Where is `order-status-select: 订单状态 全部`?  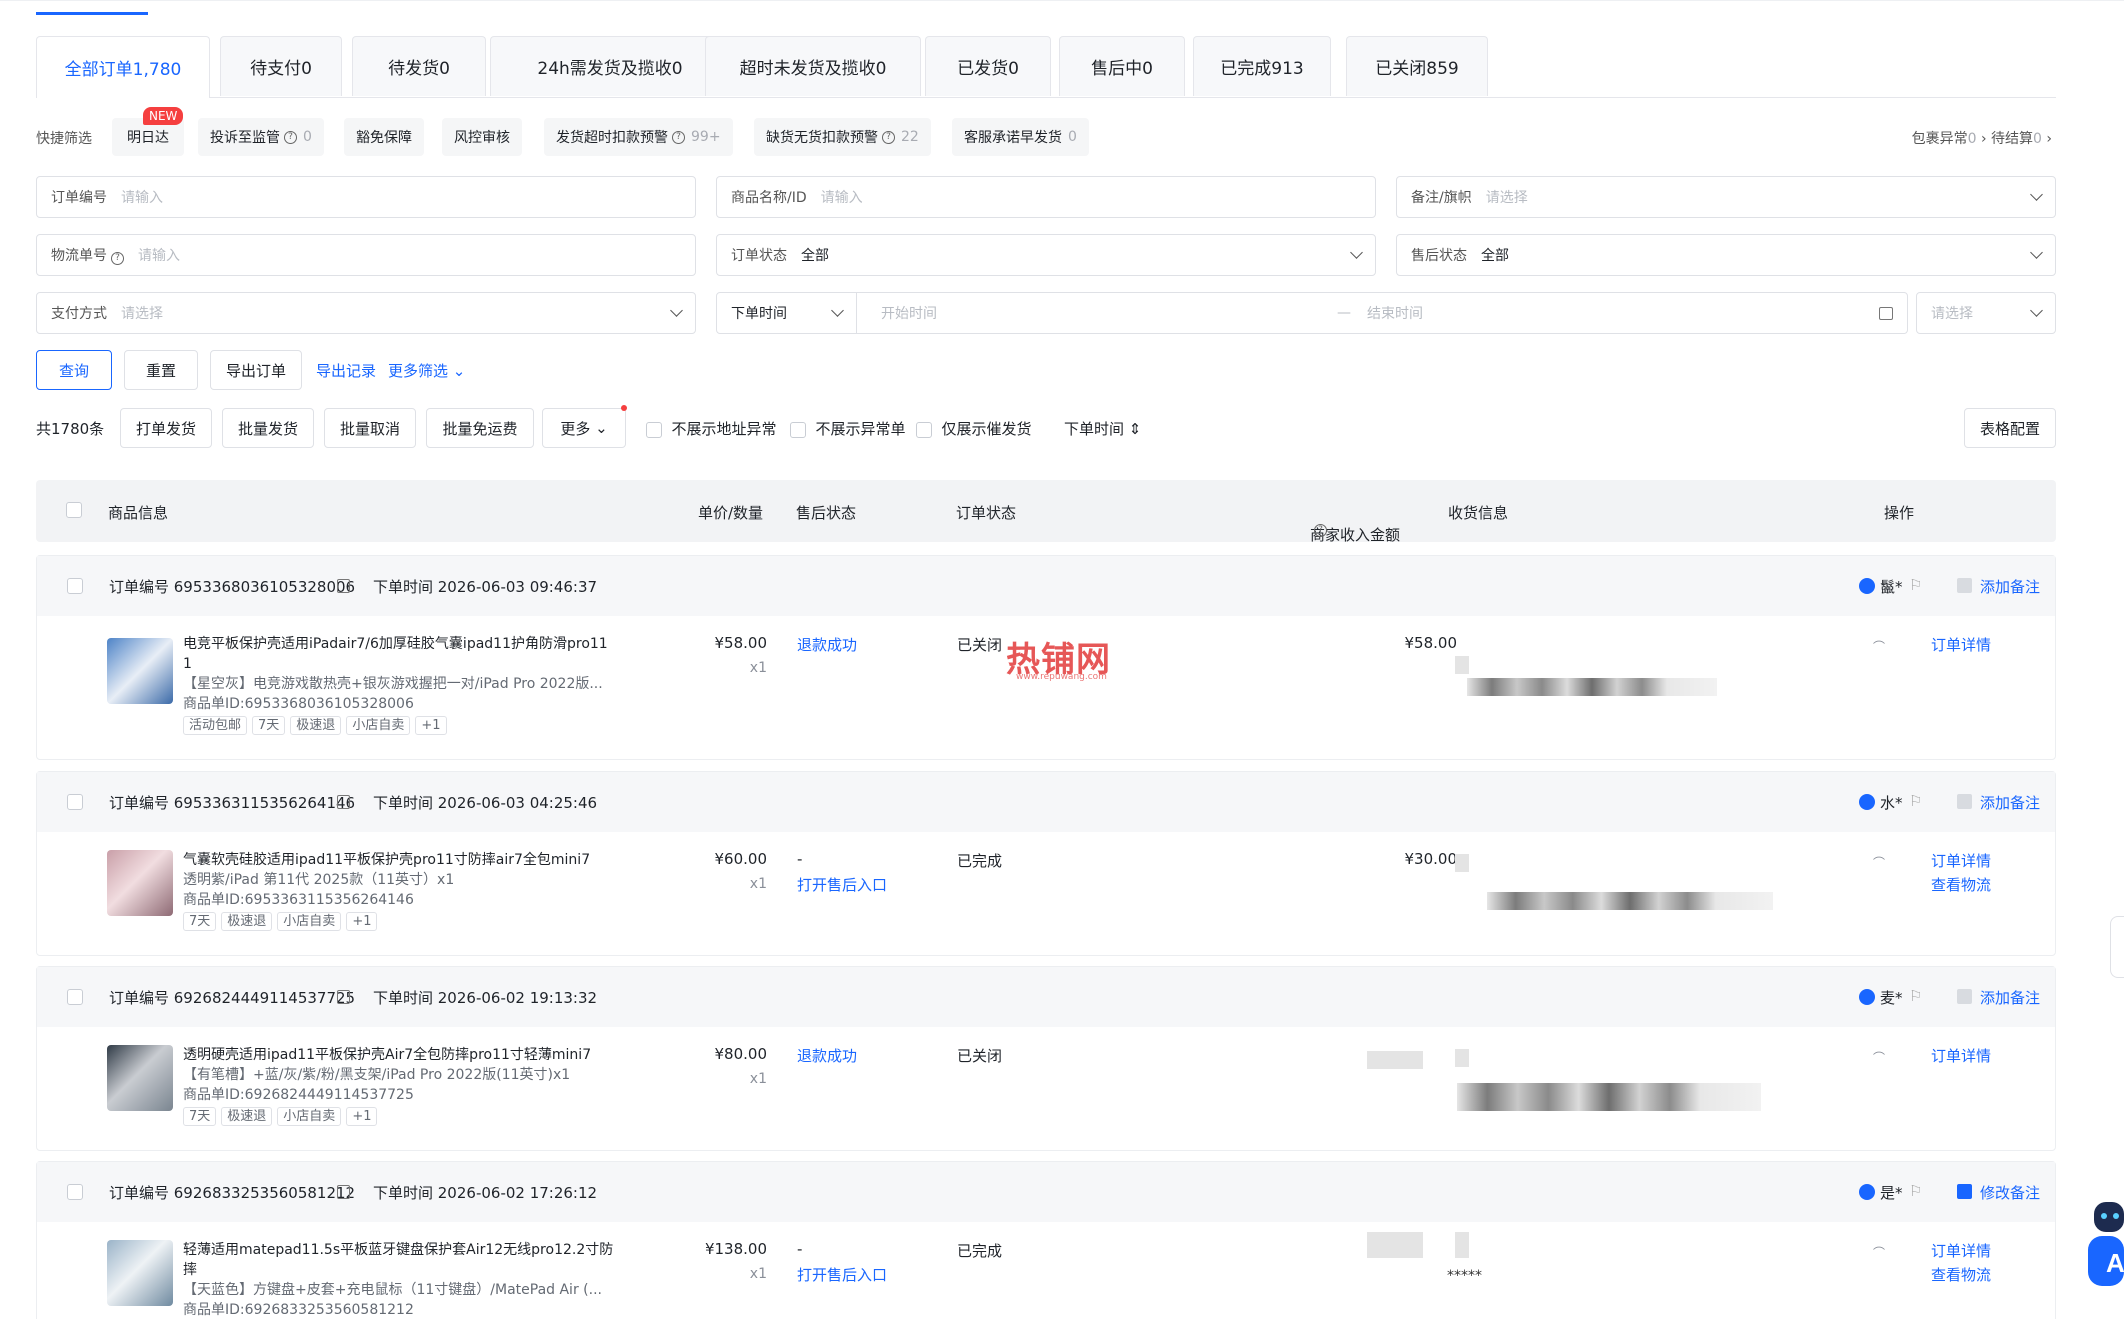
order-status-select: 订单状态 全部 is located at coordinates (1046, 255).